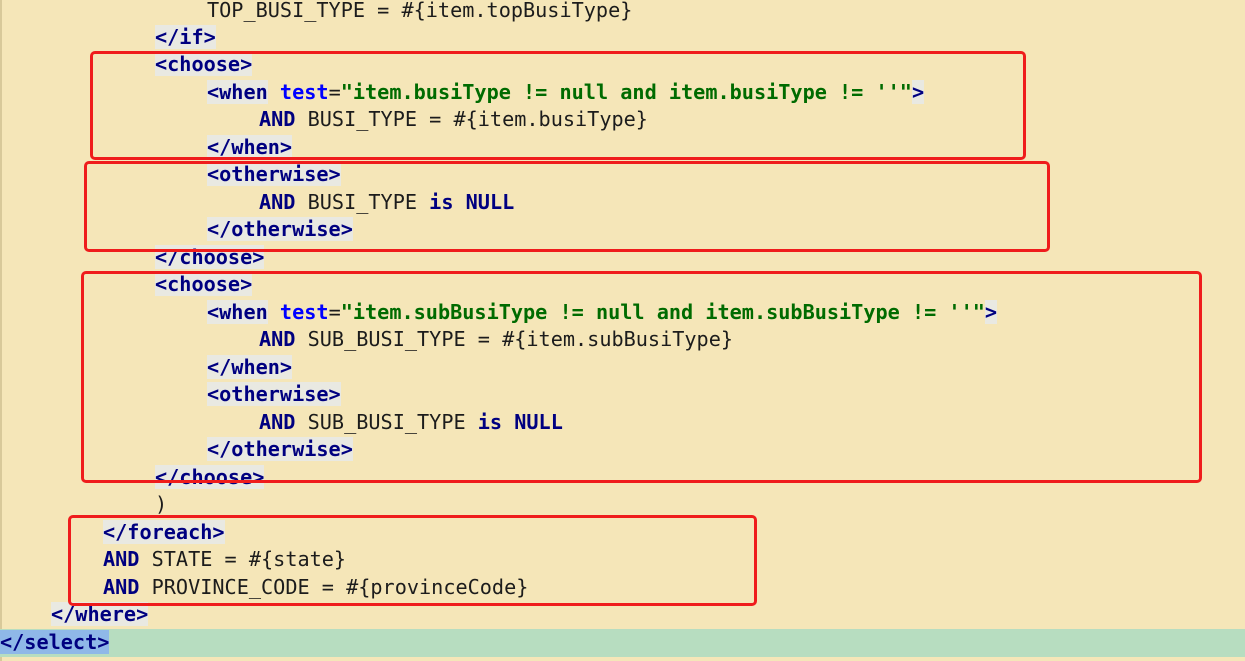 The height and width of the screenshot is (661, 1245). I want to click on code-token: TOP_BUSI_TYPE = #{item.topBusiType}, so click(420, 11).